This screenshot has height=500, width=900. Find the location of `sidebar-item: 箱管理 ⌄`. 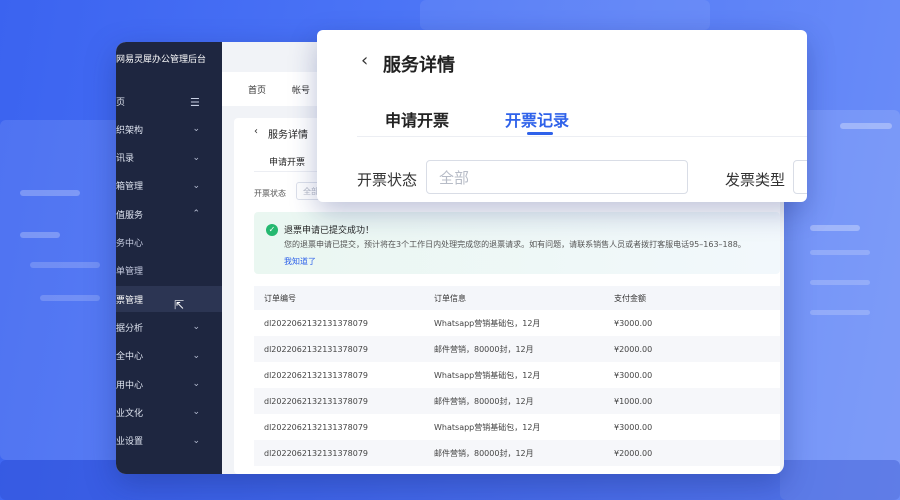

sidebar-item: 箱管理 ⌄ is located at coordinates (169, 186).